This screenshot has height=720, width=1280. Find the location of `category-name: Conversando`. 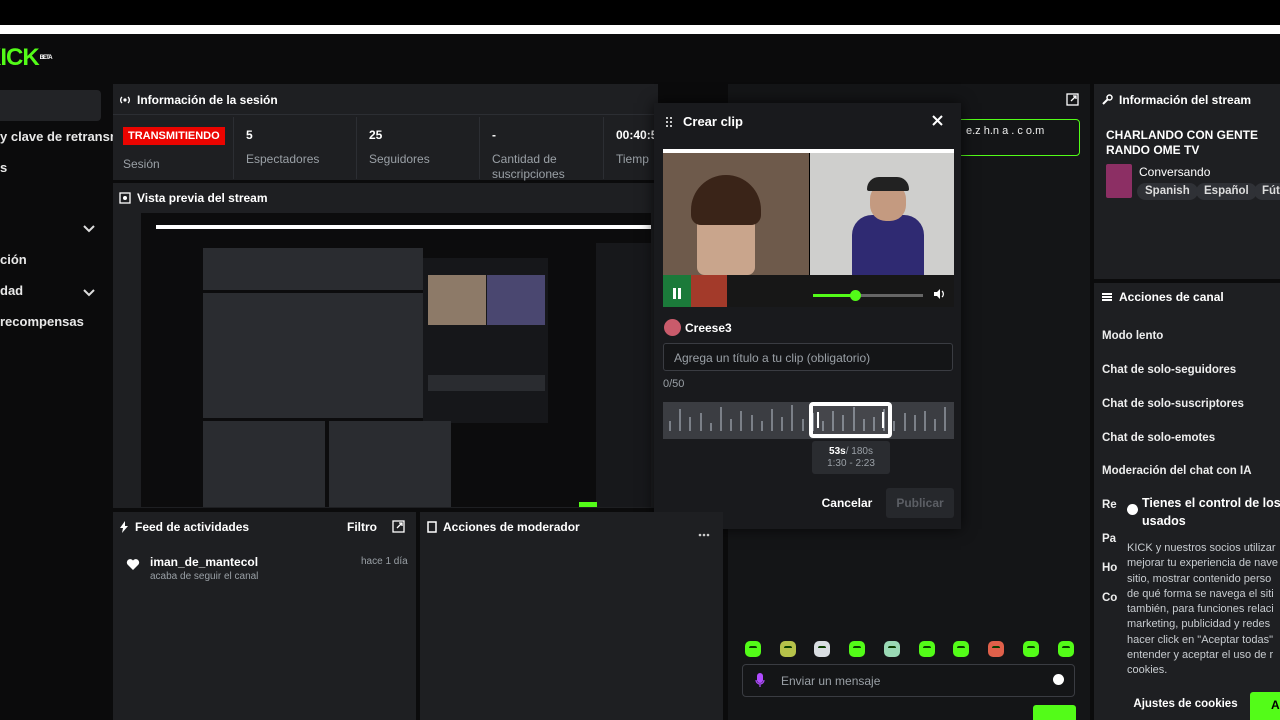

category-name: Conversando is located at coordinates (1174, 172).